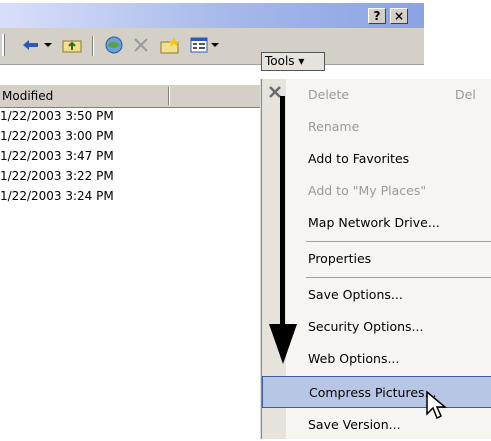 The width and height of the screenshot is (491, 441). What do you see at coordinates (293, 61) in the screenshot?
I see `tools-menu-button: Tools ▾` at bounding box center [293, 61].